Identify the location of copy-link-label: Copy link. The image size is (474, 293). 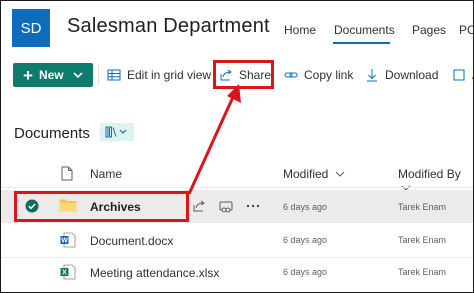
(329, 75).